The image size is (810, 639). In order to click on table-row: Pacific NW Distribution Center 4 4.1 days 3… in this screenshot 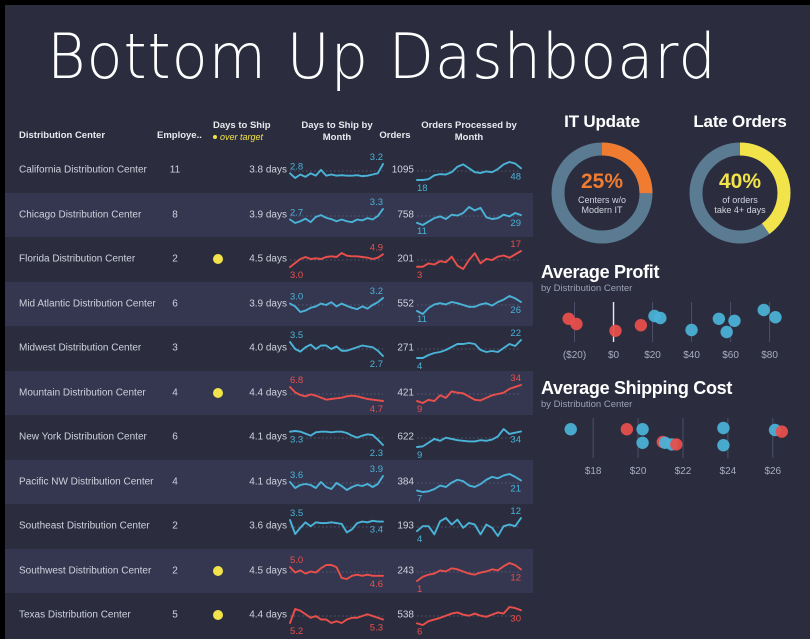, I will do `click(269, 481)`.